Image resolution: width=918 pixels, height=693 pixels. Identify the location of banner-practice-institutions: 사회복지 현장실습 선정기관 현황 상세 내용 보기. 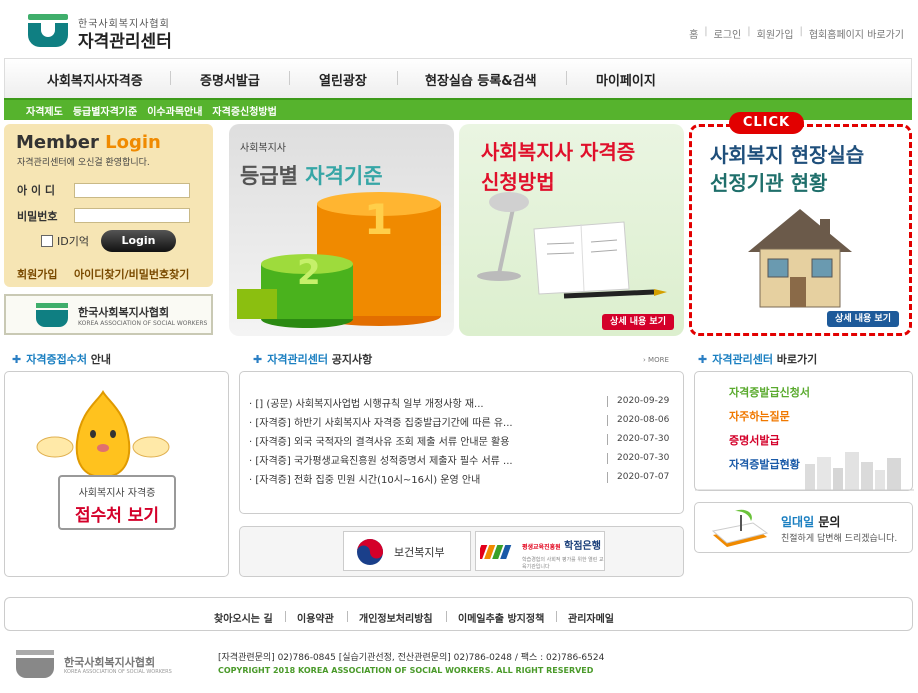
(800, 230).